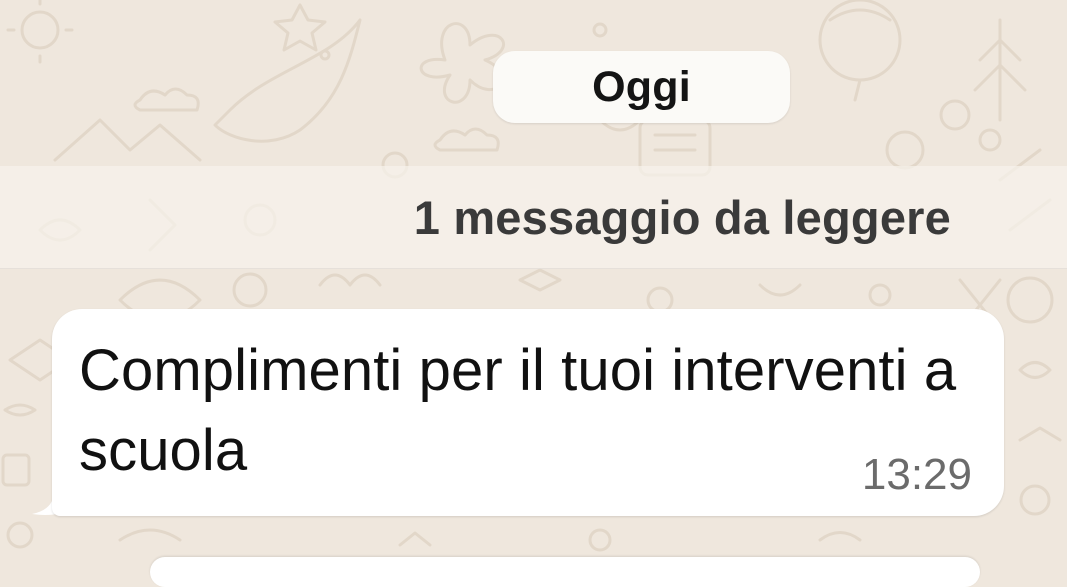 The height and width of the screenshot is (587, 1067). I want to click on date-separator: Oggi, so click(641, 87).